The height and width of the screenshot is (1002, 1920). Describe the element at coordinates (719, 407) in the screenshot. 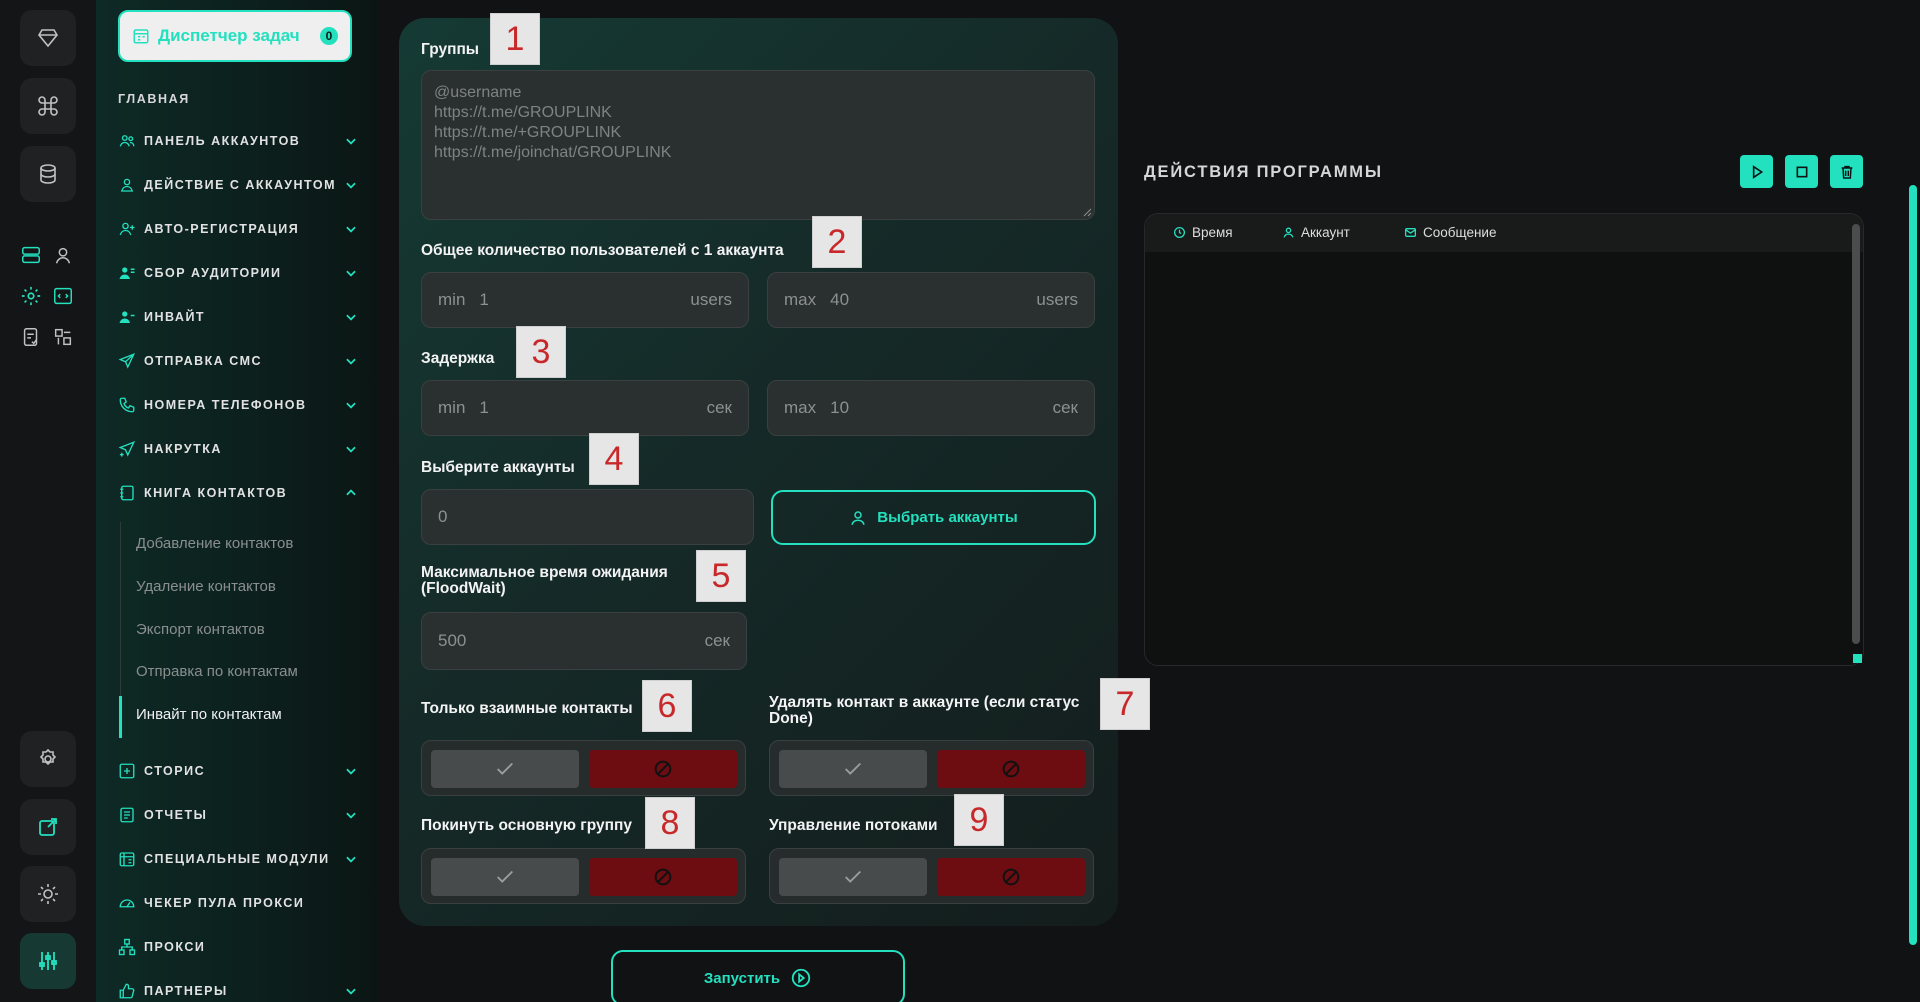

I see `seconds-unit: сек` at that location.